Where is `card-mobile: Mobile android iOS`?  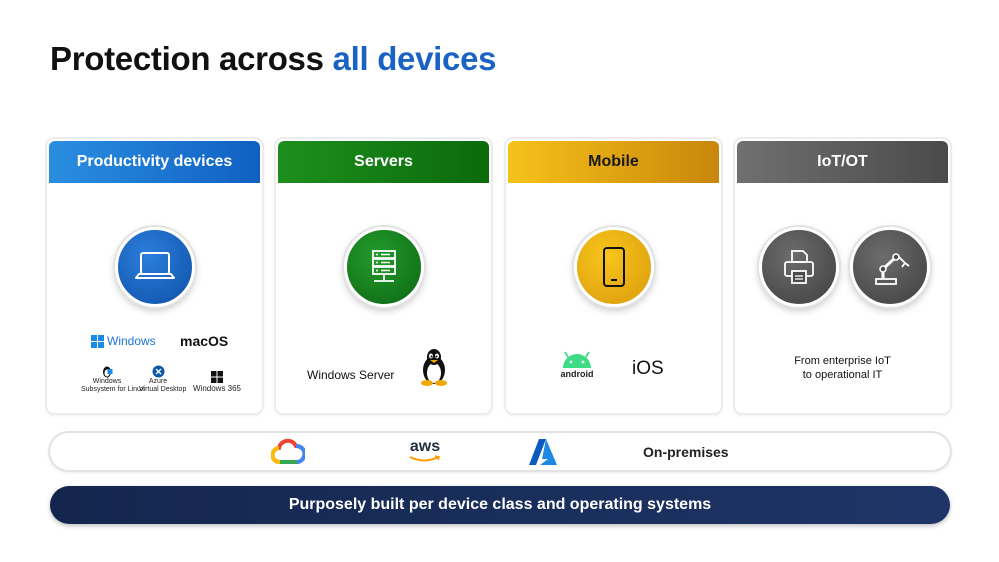
card-mobile: Mobile android iOS is located at coordinates (613, 276).